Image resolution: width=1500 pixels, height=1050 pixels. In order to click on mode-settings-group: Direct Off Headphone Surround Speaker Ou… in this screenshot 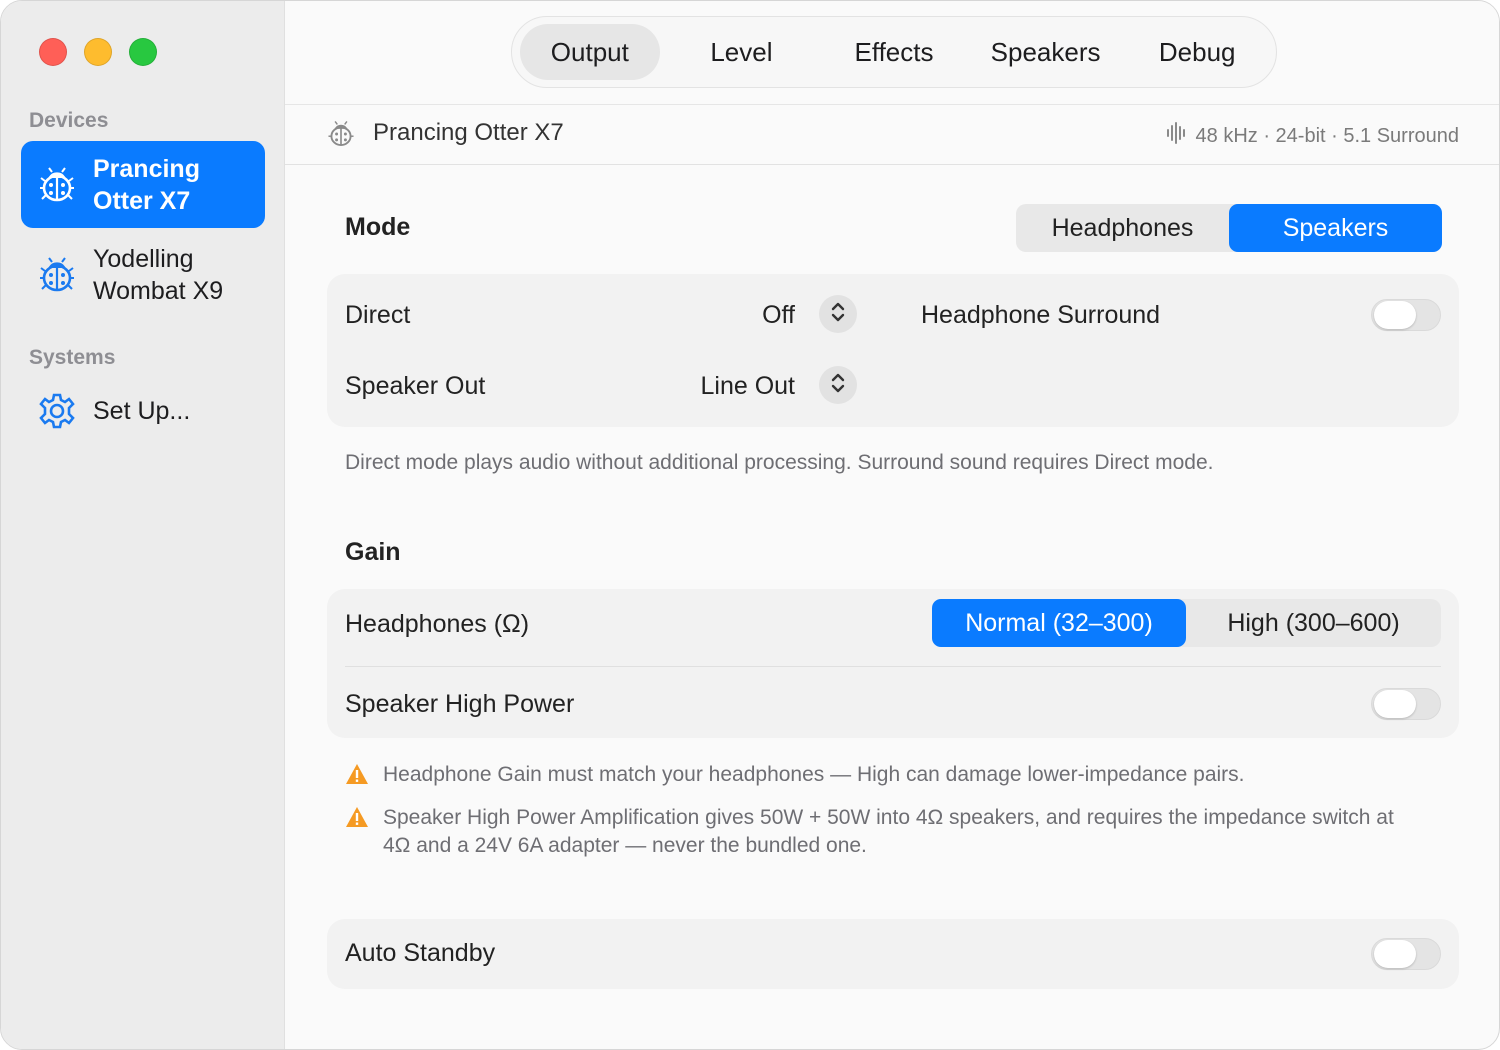, I will do `click(893, 350)`.